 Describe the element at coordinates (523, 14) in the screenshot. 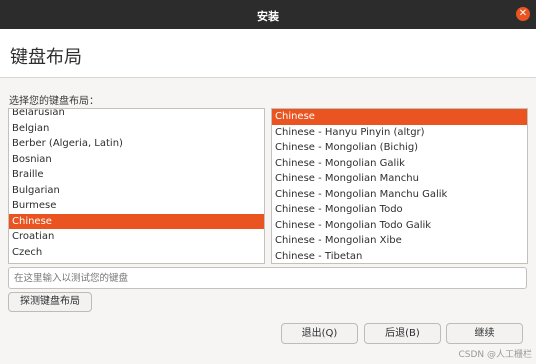

I see `close-icon: ✕` at that location.